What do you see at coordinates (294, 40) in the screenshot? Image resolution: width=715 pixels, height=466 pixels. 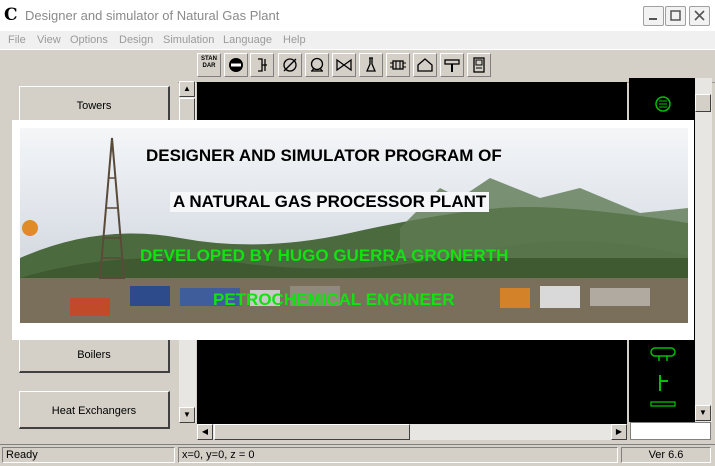 I see `menu-help: Help` at bounding box center [294, 40].